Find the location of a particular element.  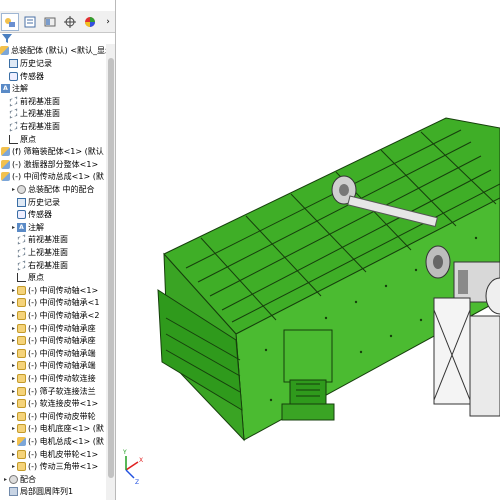

mate-icon is located at coordinates (13, 479).